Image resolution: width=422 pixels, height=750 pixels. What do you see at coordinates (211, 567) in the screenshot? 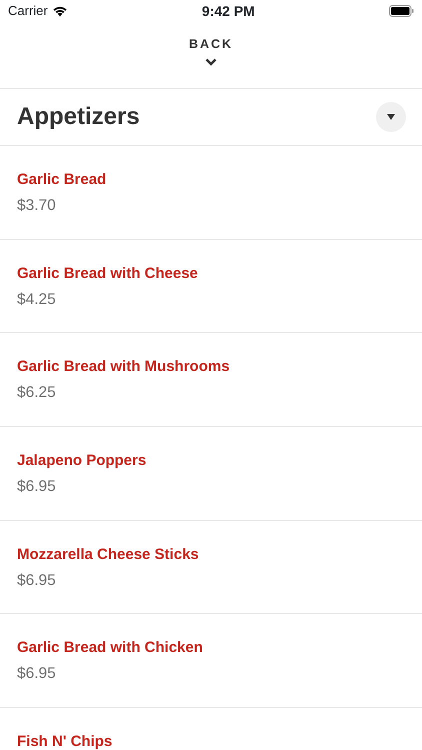
I see `menu-item-row: Mozzarella Cheese Sticks $6.95` at bounding box center [211, 567].